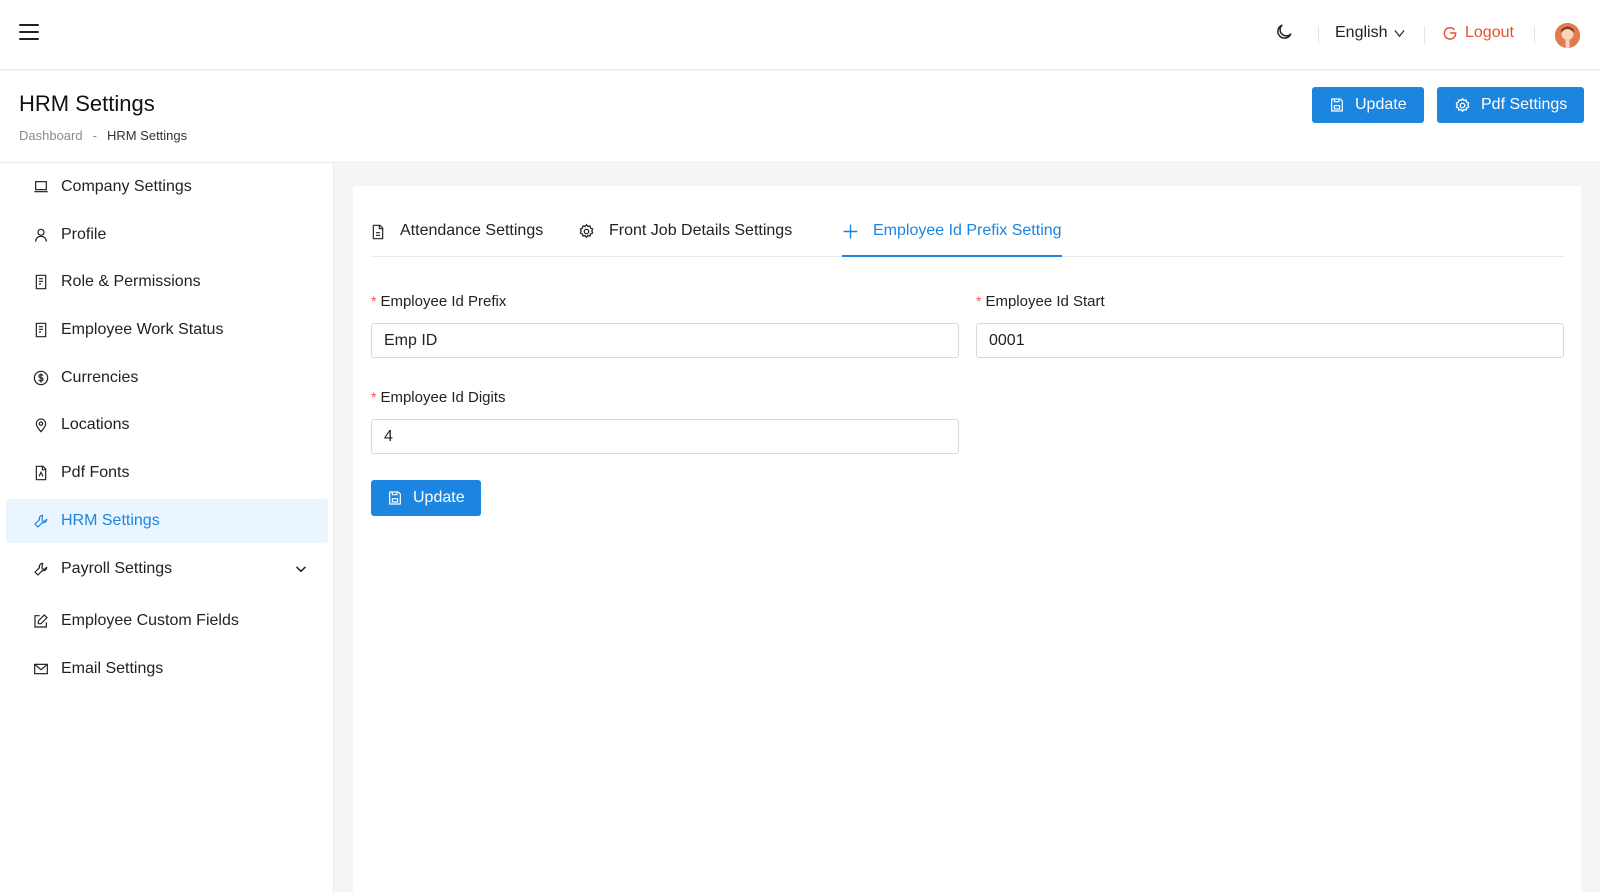  What do you see at coordinates (126, 186) in the screenshot?
I see `sidebar-item-label: Company Settings` at bounding box center [126, 186].